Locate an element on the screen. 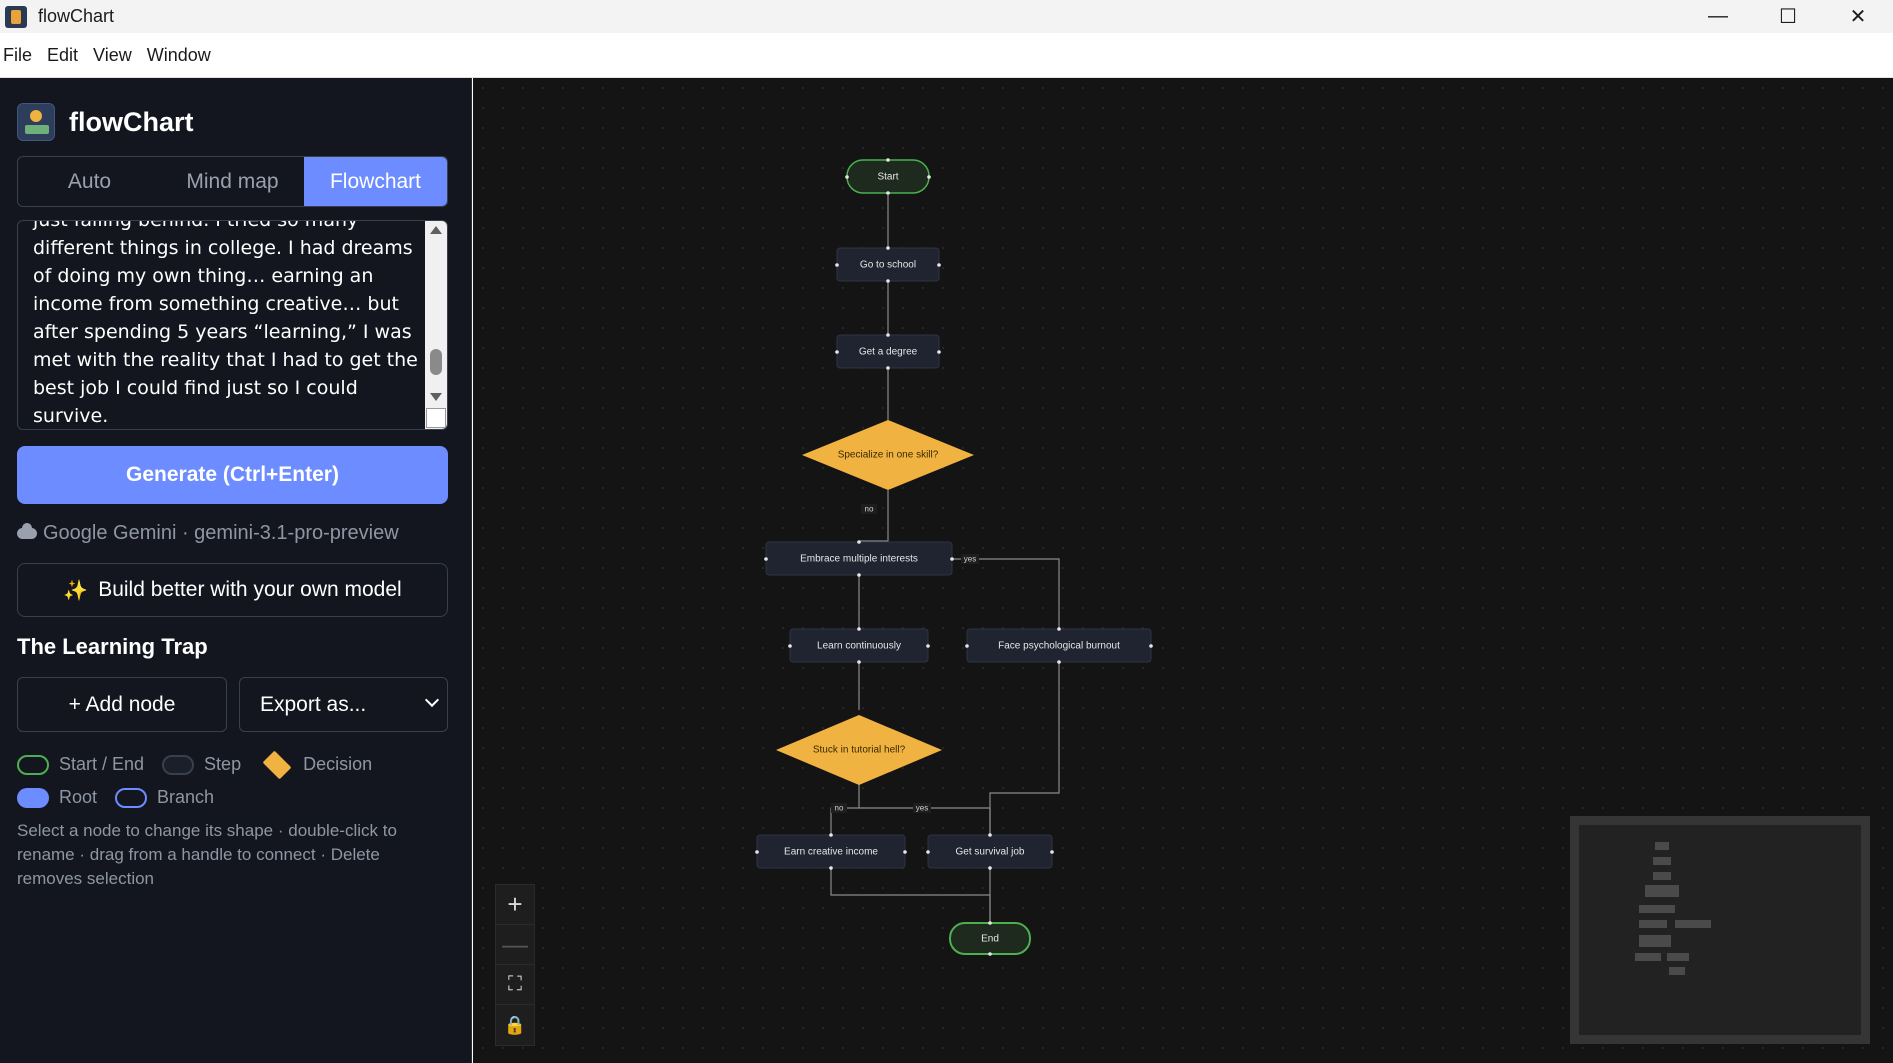 The height and width of the screenshot is (1063, 1893). brand-name: flowChart is located at coordinates (131, 121).